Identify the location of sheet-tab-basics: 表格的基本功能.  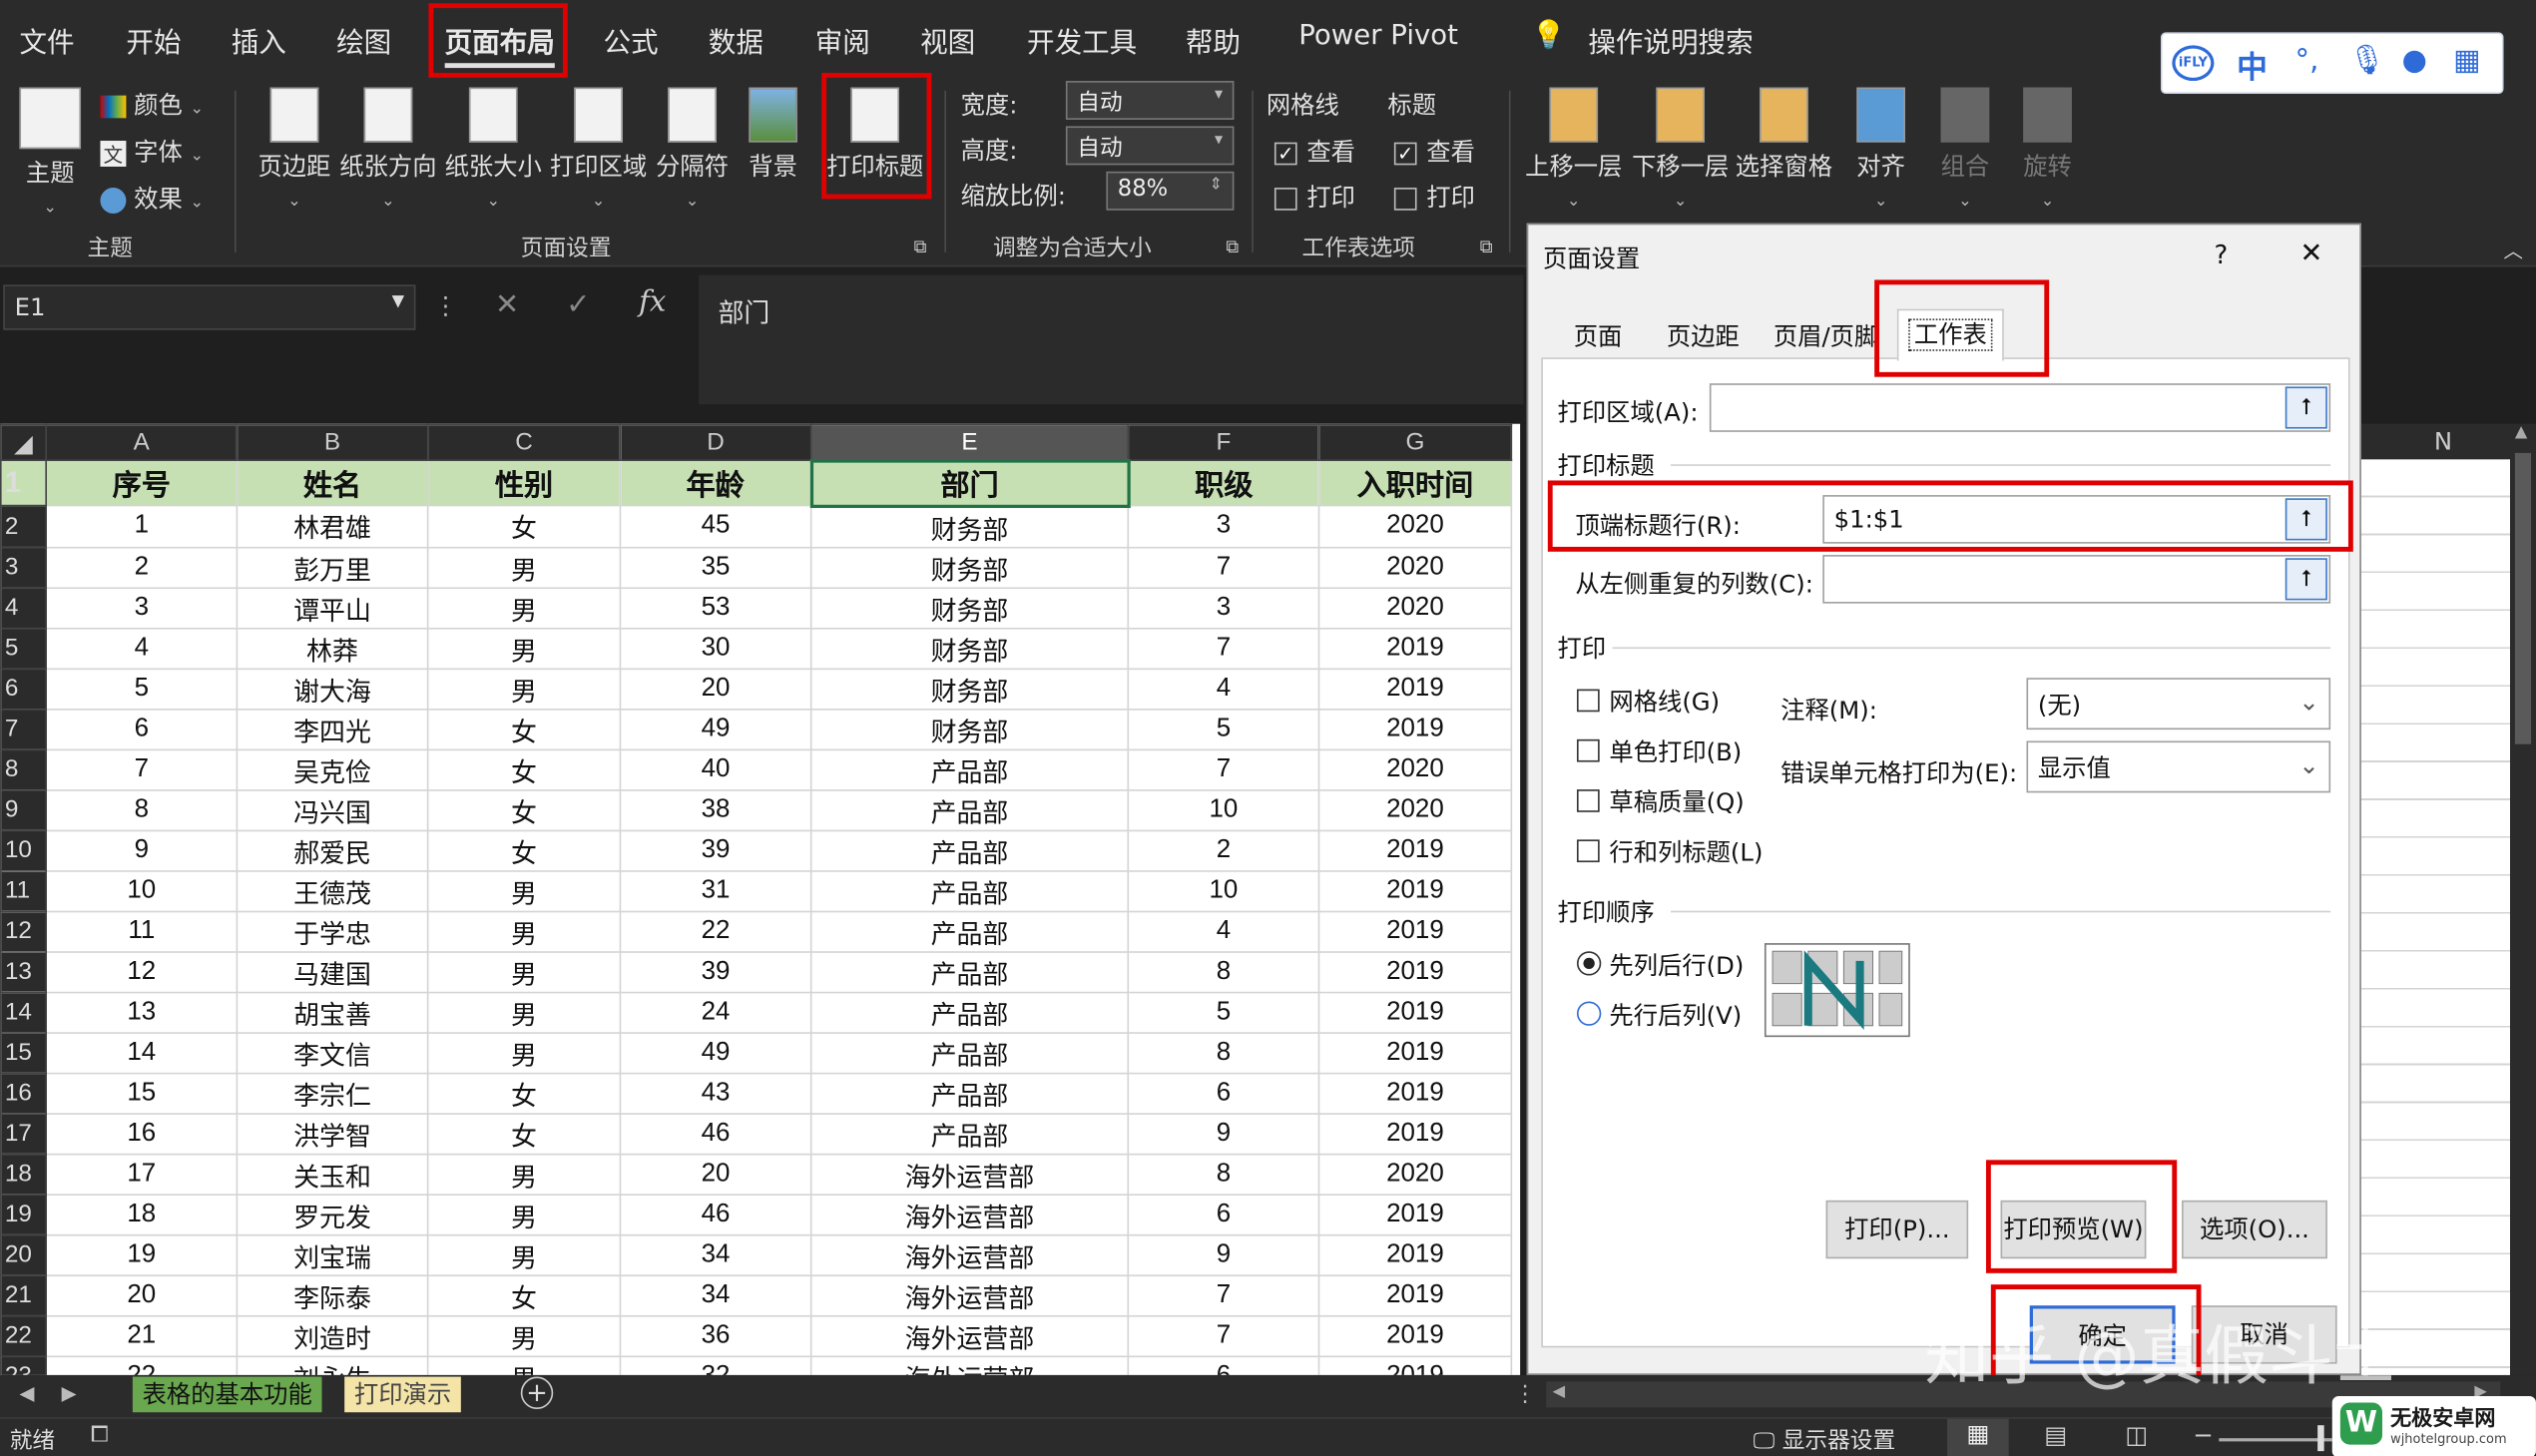
(227, 1394).